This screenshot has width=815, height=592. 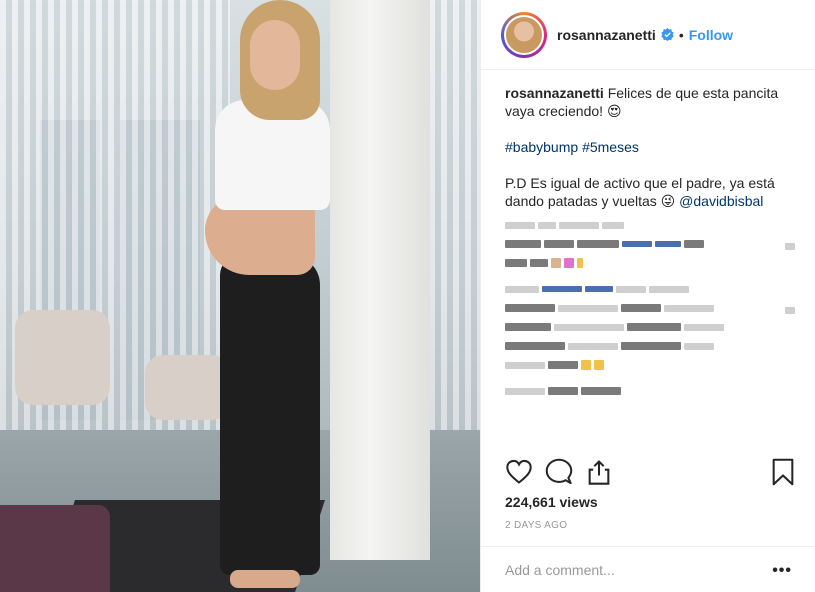 What do you see at coordinates (651, 474) in the screenshot?
I see `action-bar` at bounding box center [651, 474].